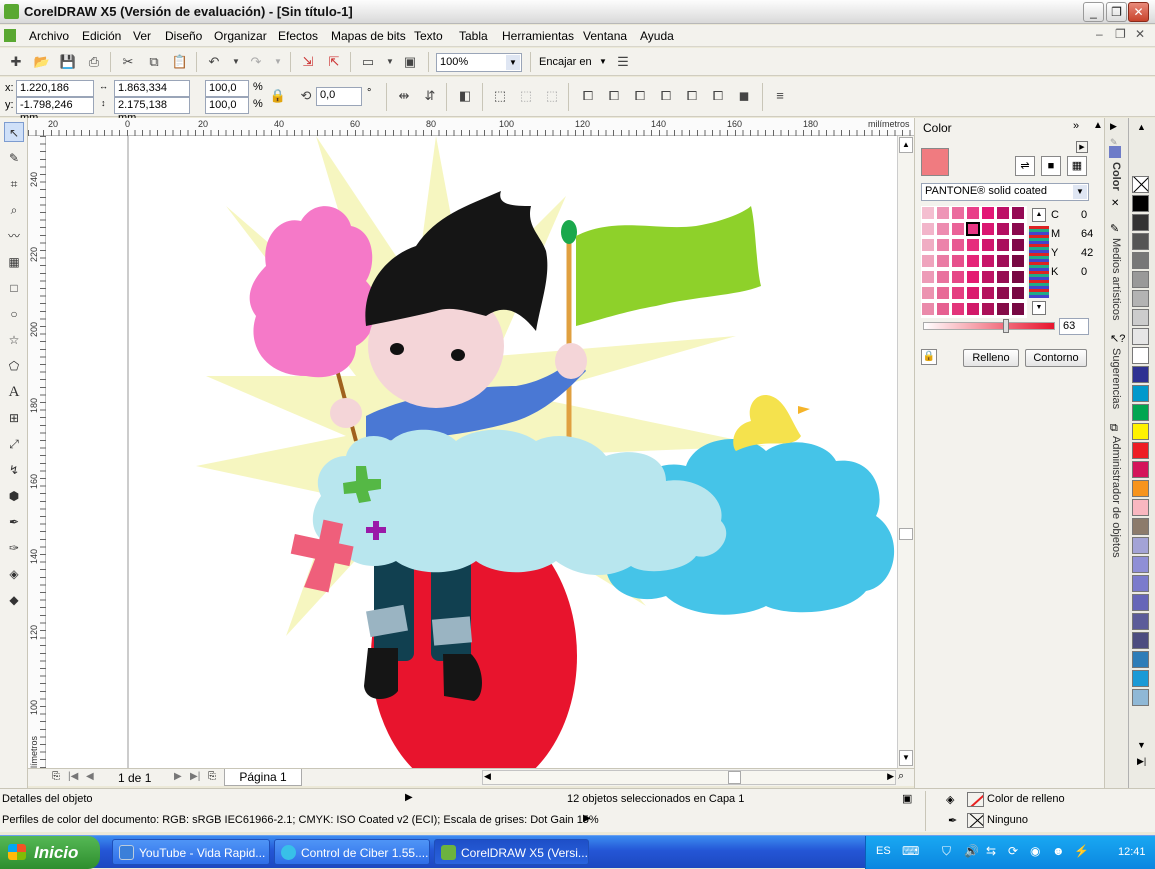 This screenshot has height=869, width=1155. Describe the element at coordinates (614, 96) in the screenshot. I see `trim-icon: ⧠` at that location.